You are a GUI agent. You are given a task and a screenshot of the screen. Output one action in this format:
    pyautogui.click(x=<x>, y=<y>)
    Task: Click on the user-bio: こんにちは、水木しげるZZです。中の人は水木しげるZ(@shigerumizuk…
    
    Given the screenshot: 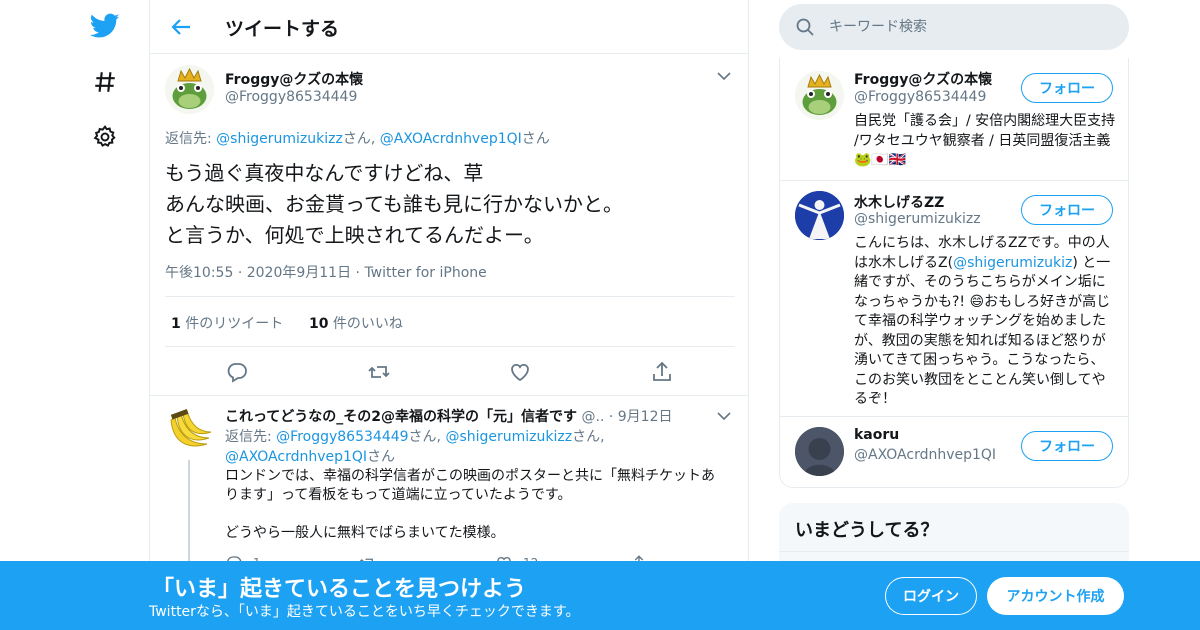 What is the action you would take?
    pyautogui.click(x=985, y=322)
    